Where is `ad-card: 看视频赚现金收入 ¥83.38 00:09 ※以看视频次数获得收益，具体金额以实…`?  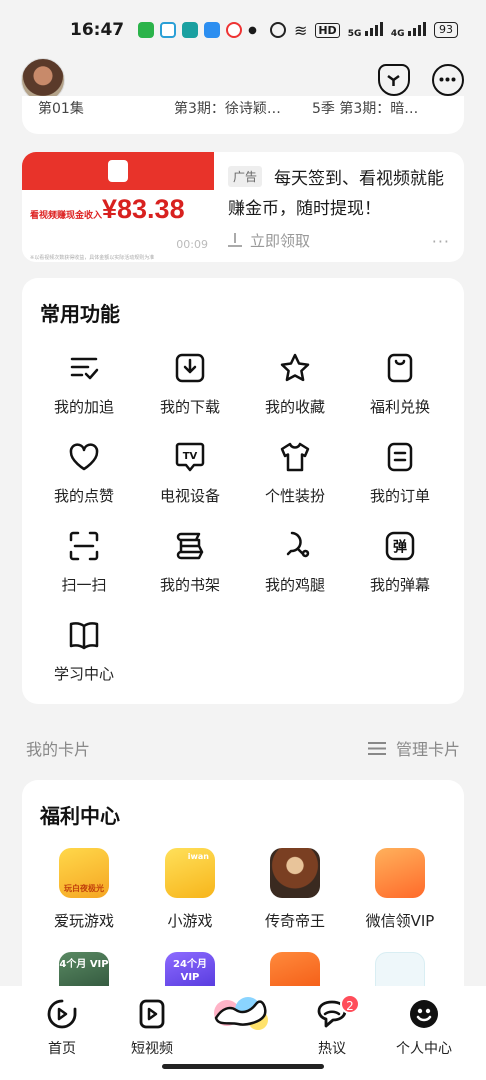
ad-card: 看视频赚现金收入 ¥83.38 00:09 ※以看视频次数获得收益，具体金额以实… is located at coordinates (243, 207).